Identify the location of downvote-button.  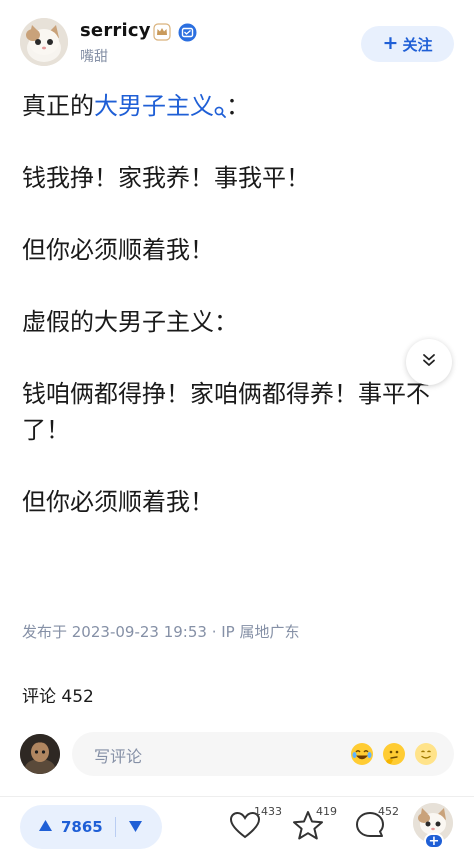
(136, 827).